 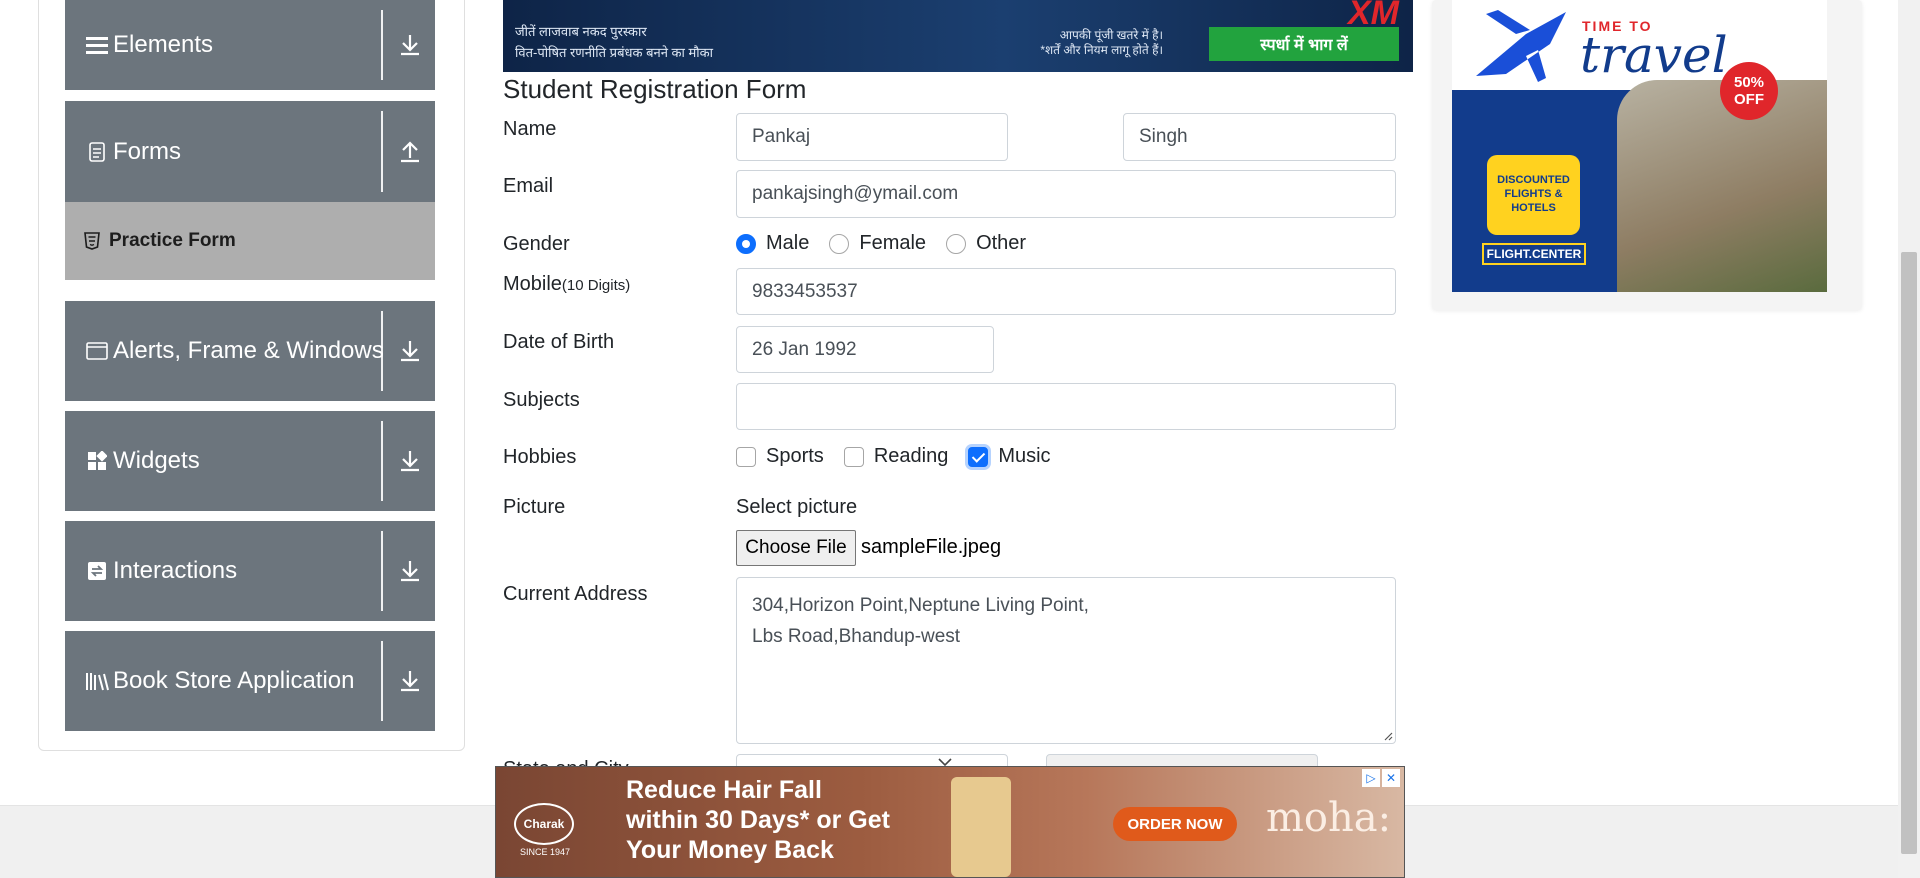 What do you see at coordinates (1534, 254) in the screenshot?
I see `ad-brand: FLIGHT.CENTER` at bounding box center [1534, 254].